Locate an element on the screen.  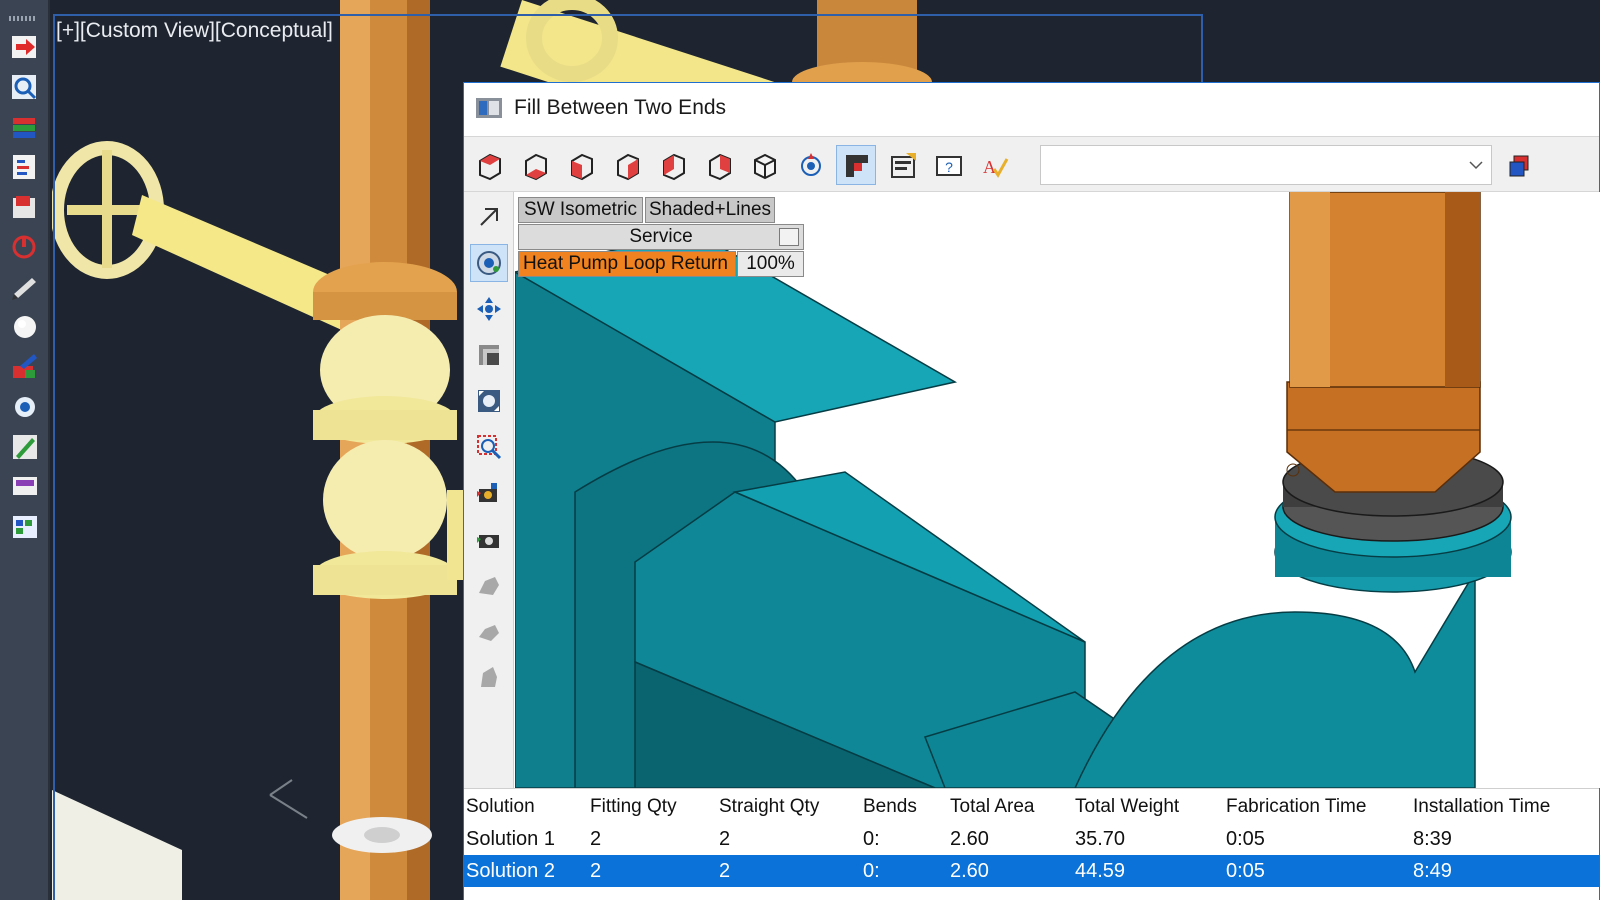
layers-stack-icon is located at coordinates (1518, 165).